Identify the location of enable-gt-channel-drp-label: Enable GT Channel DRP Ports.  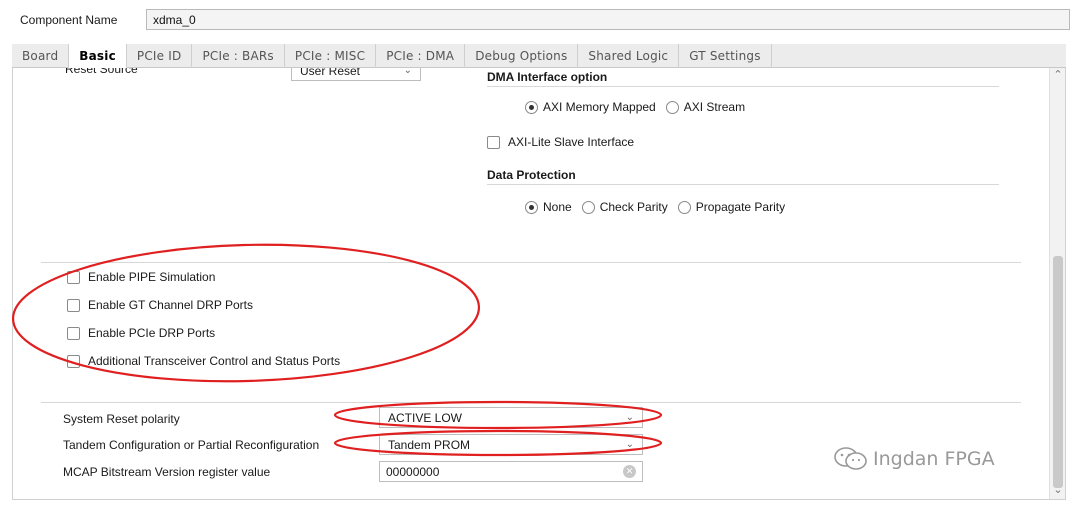
(170, 305).